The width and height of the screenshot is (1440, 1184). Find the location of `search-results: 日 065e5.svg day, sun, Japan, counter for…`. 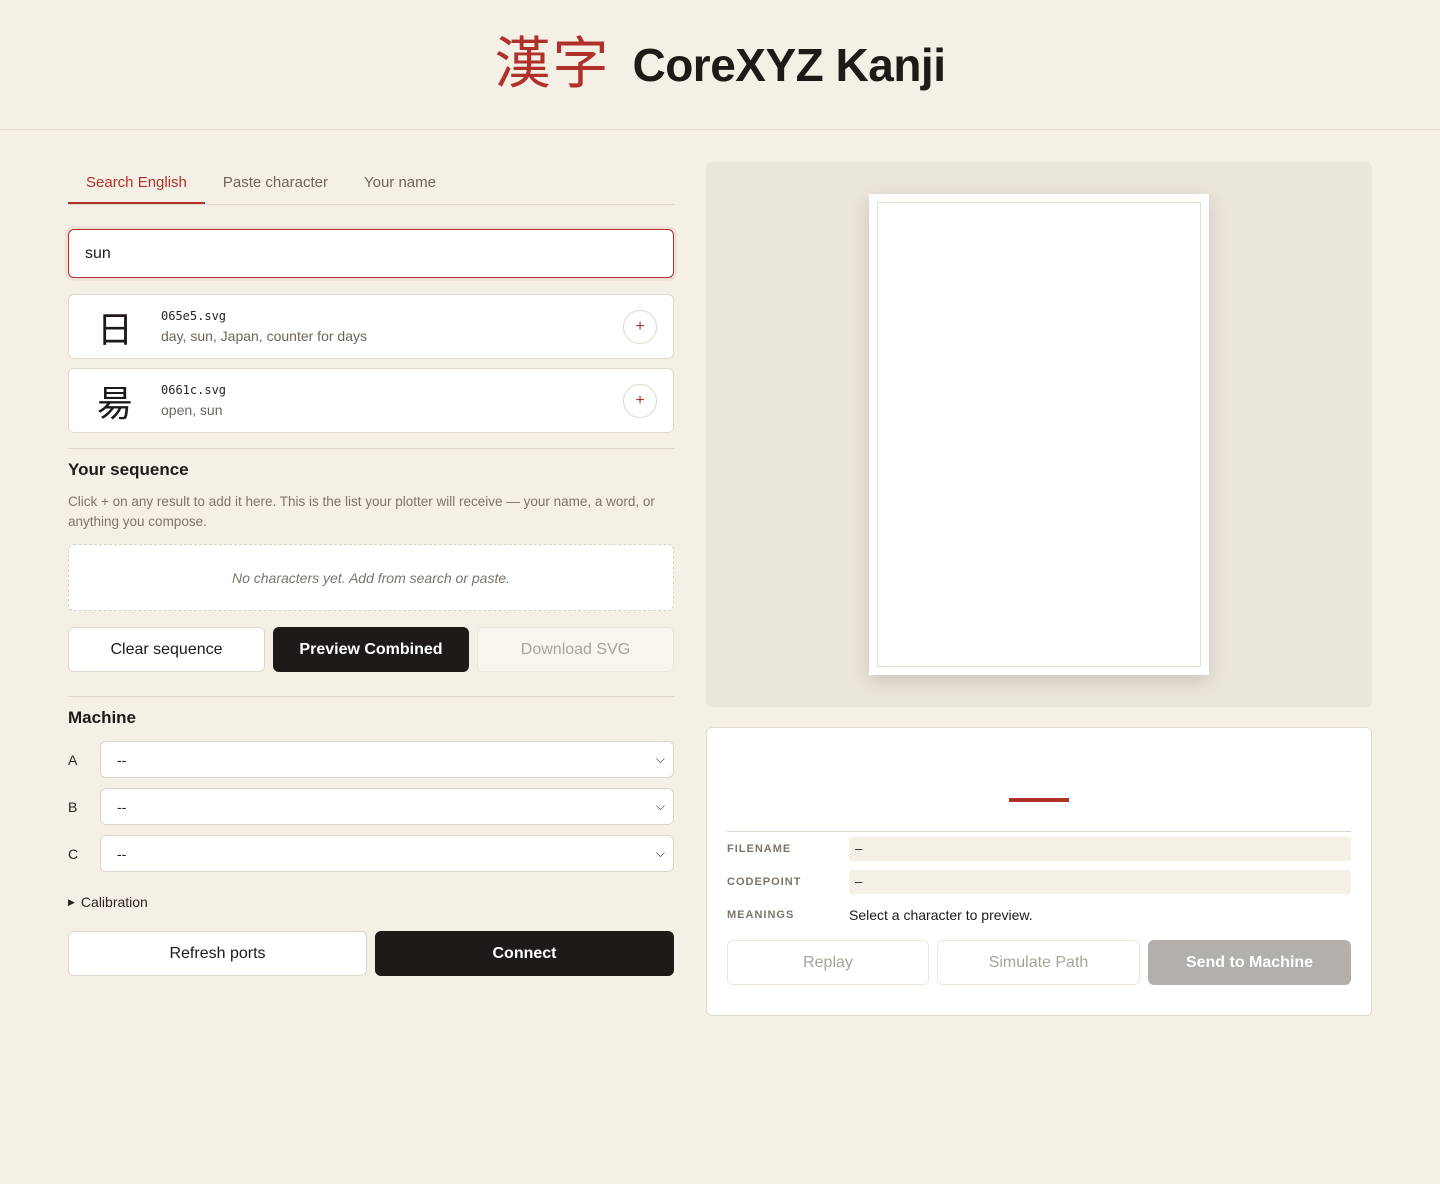

search-results: 日 065e5.svg day, sun, Japan, counter for… is located at coordinates (371, 363).